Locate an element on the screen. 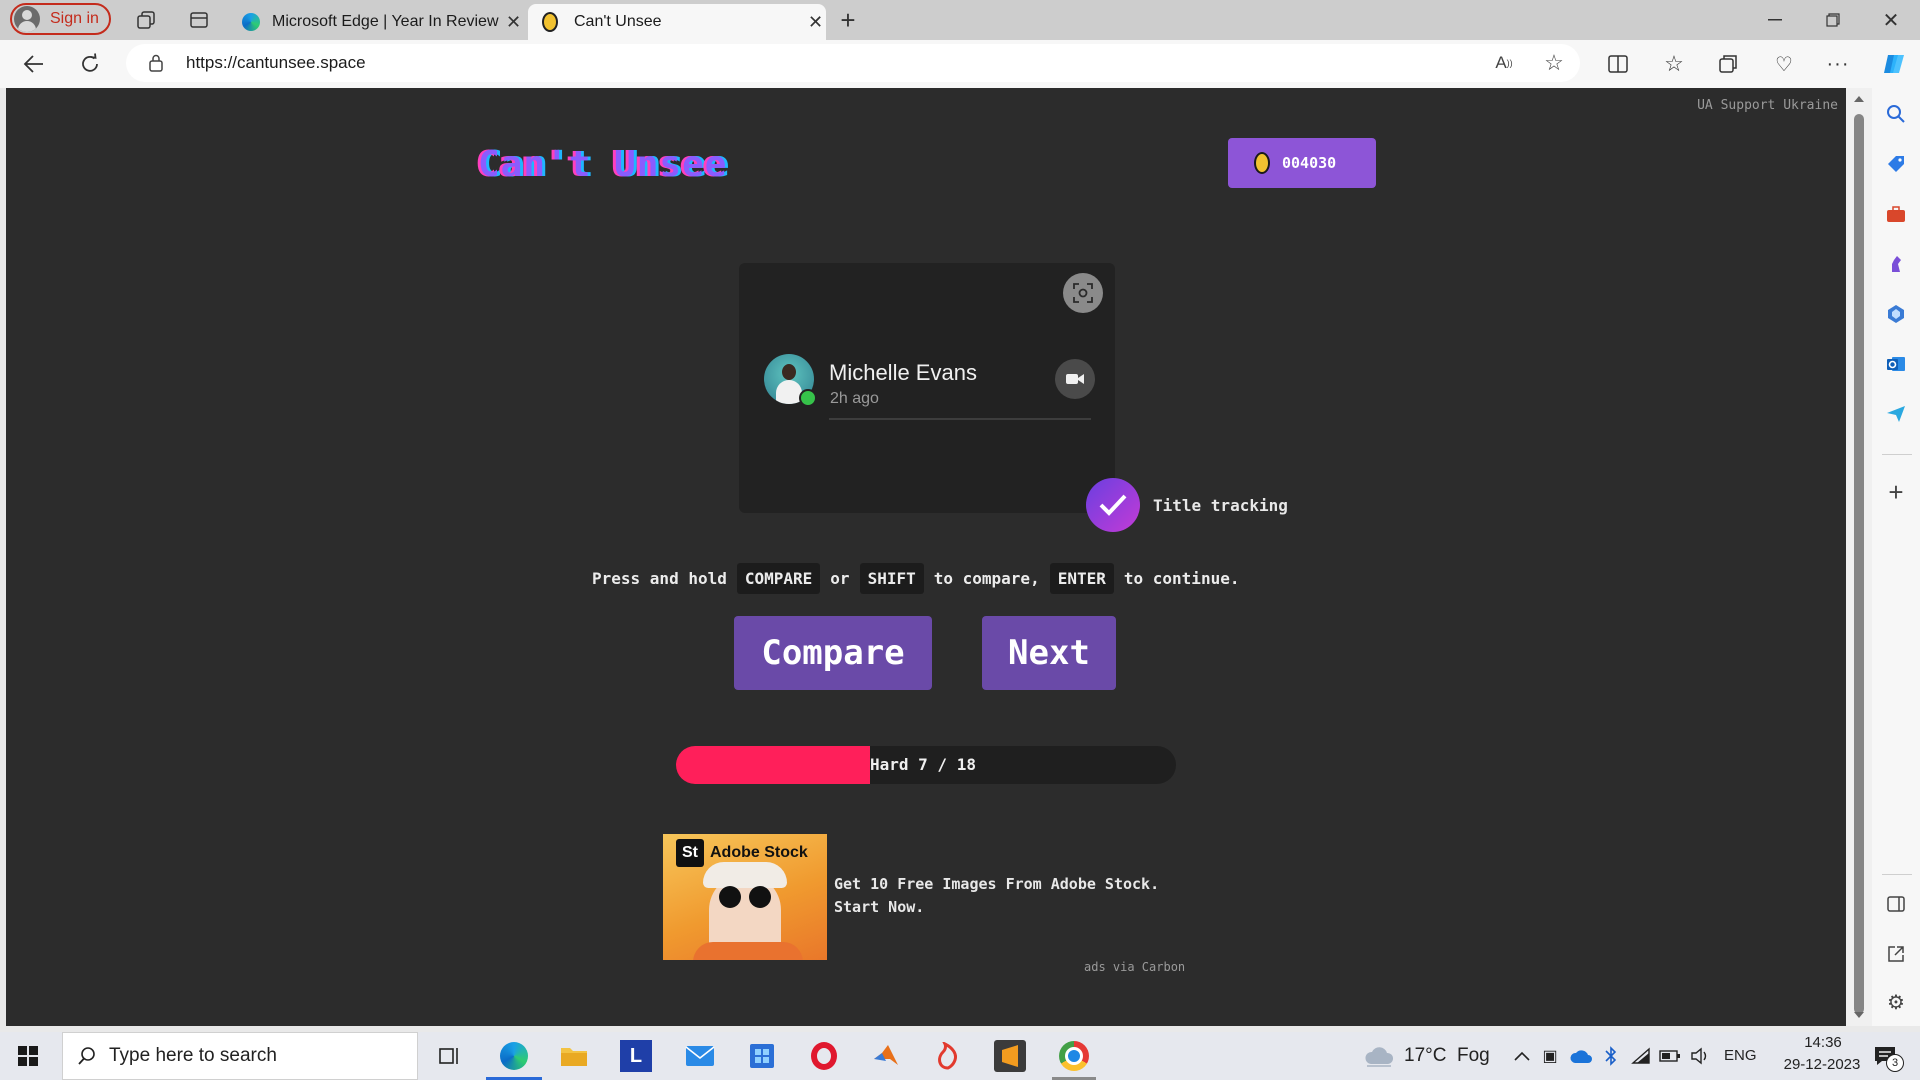 This screenshot has width=1920, height=1080. restore-icon is located at coordinates (1833, 20).